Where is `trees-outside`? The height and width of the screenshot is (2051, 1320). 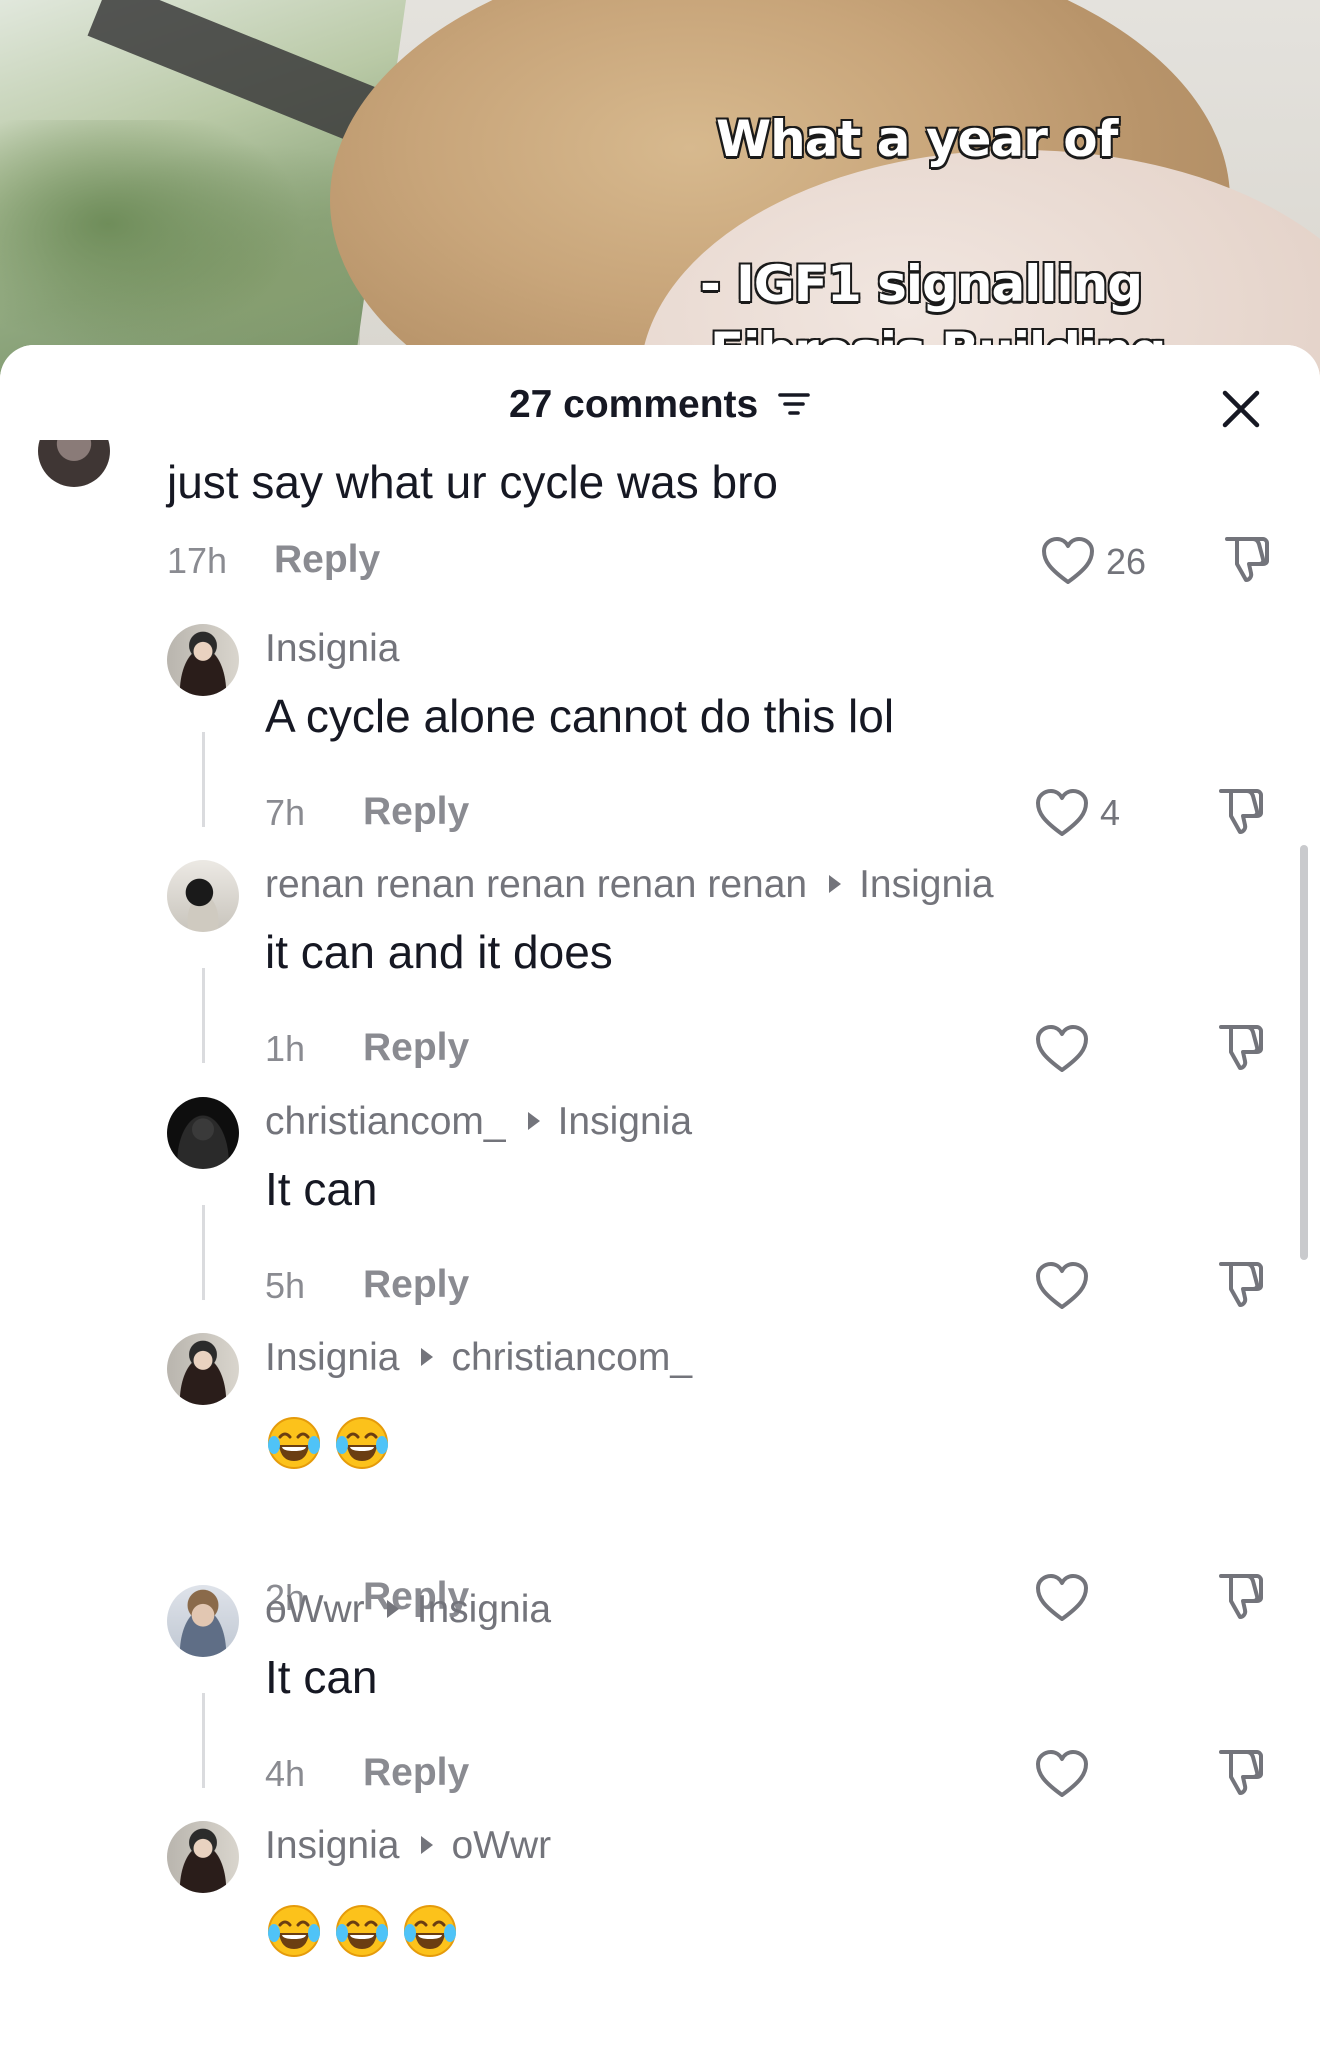 trees-outside is located at coordinates (180, 250).